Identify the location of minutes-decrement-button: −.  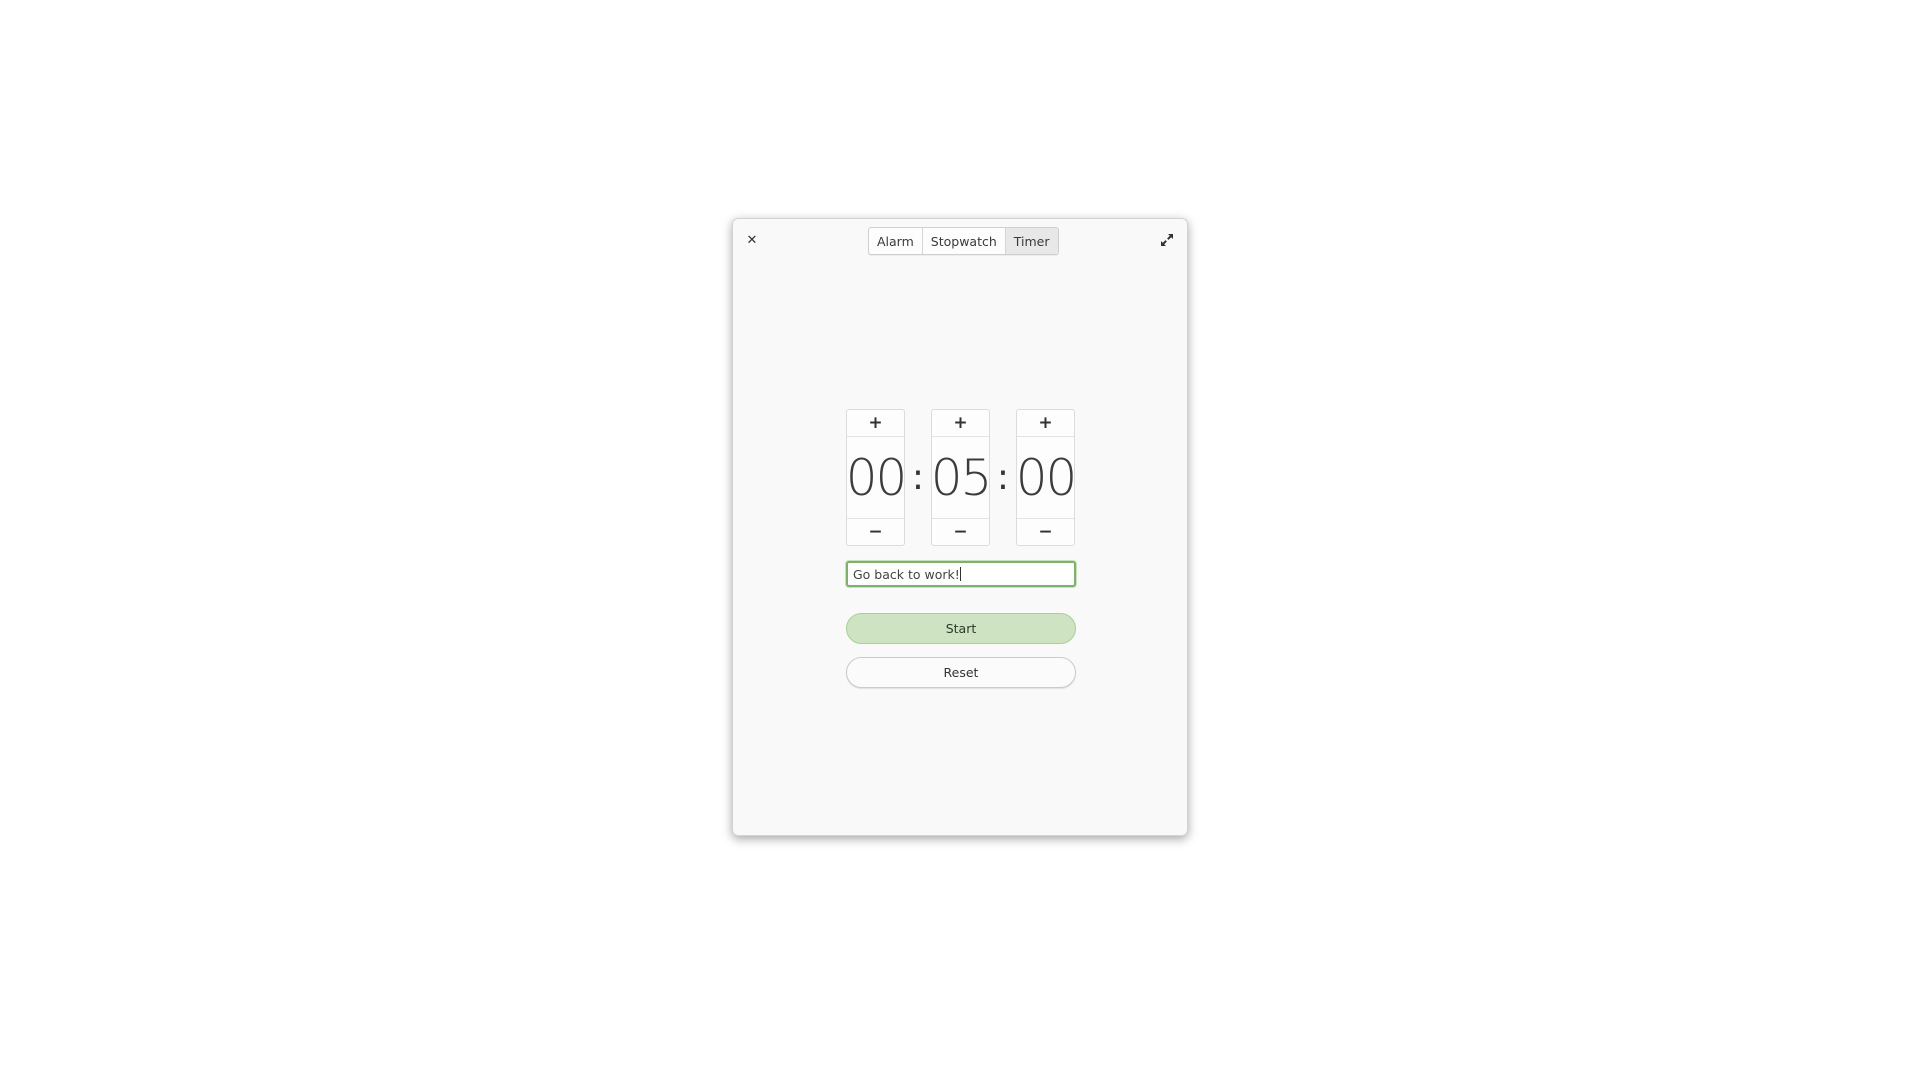
(960, 531).